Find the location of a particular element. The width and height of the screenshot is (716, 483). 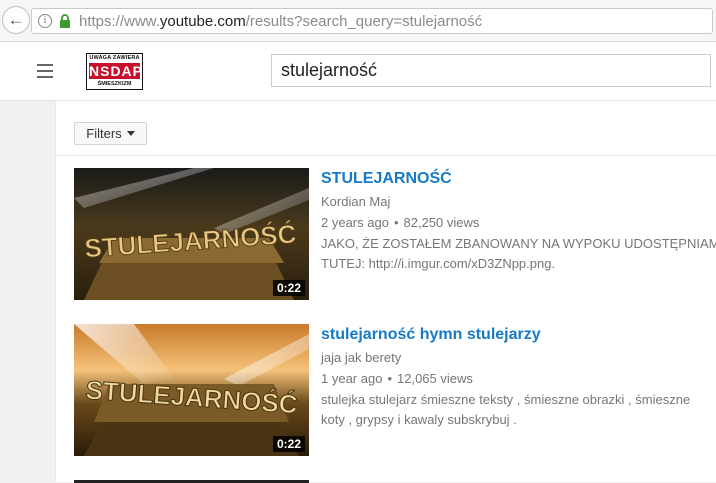

logo-line1: UWAGA ZAWIERA is located at coordinates (114, 58).